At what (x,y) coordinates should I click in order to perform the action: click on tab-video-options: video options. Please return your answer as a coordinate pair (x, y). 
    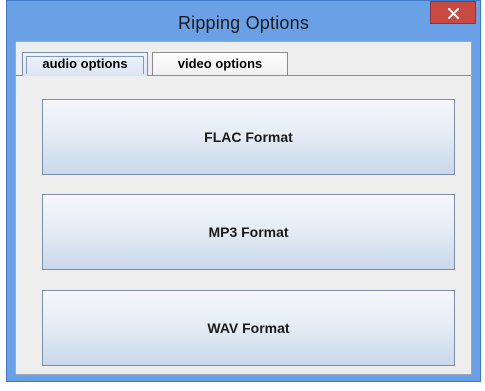
    Looking at the image, I should click on (220, 63).